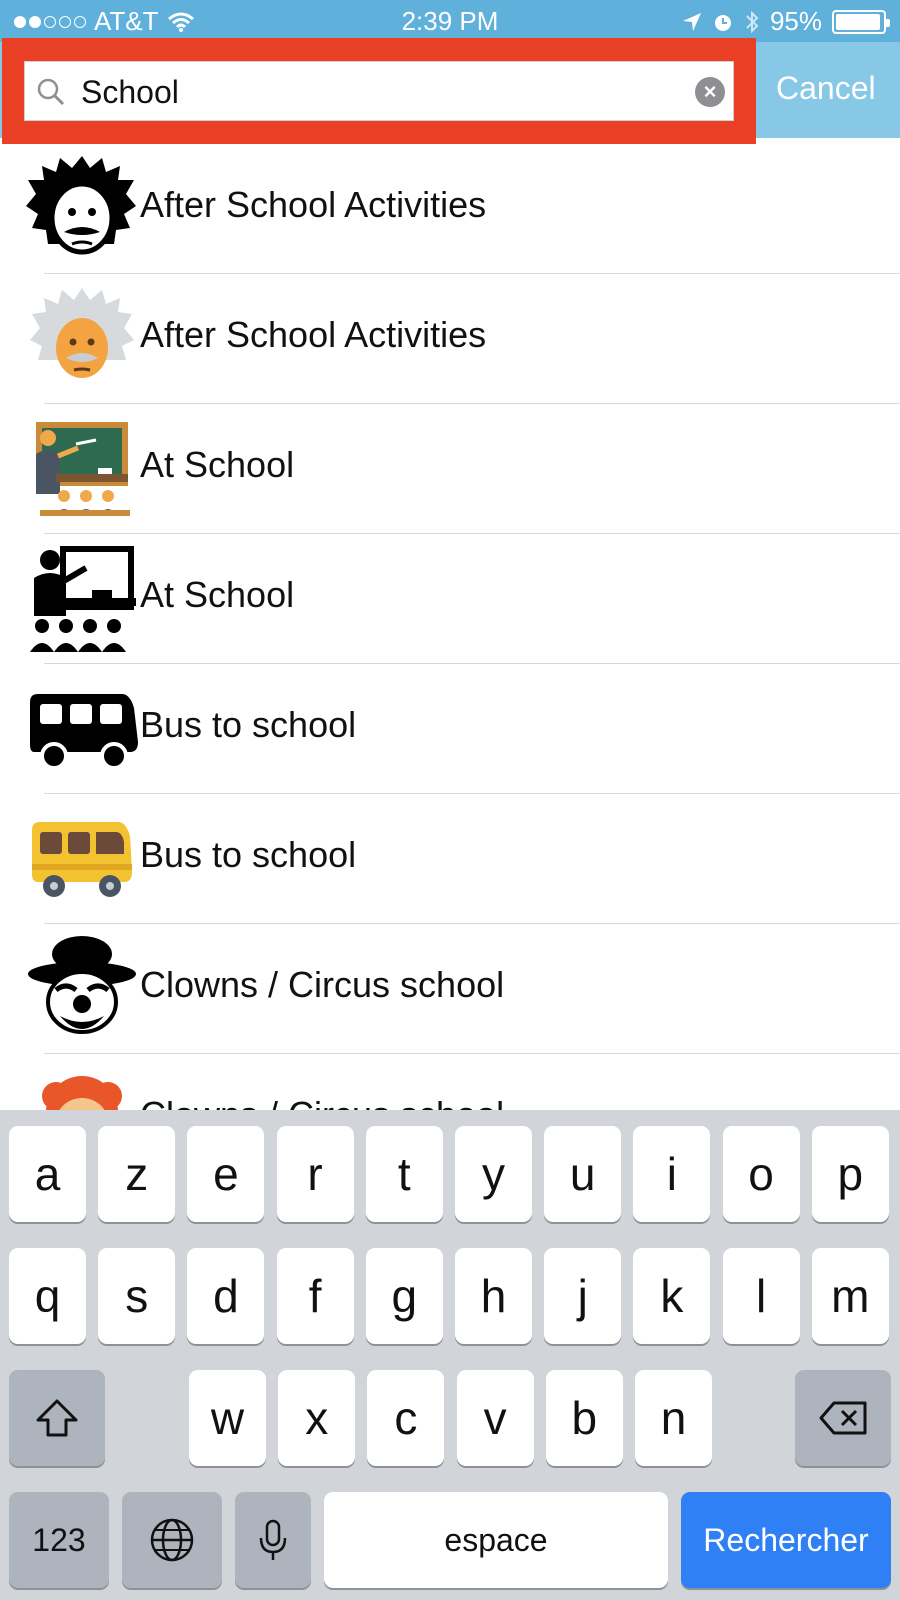 The width and height of the screenshot is (900, 1600). What do you see at coordinates (672, 1174) in the screenshot?
I see `key-i: i` at bounding box center [672, 1174].